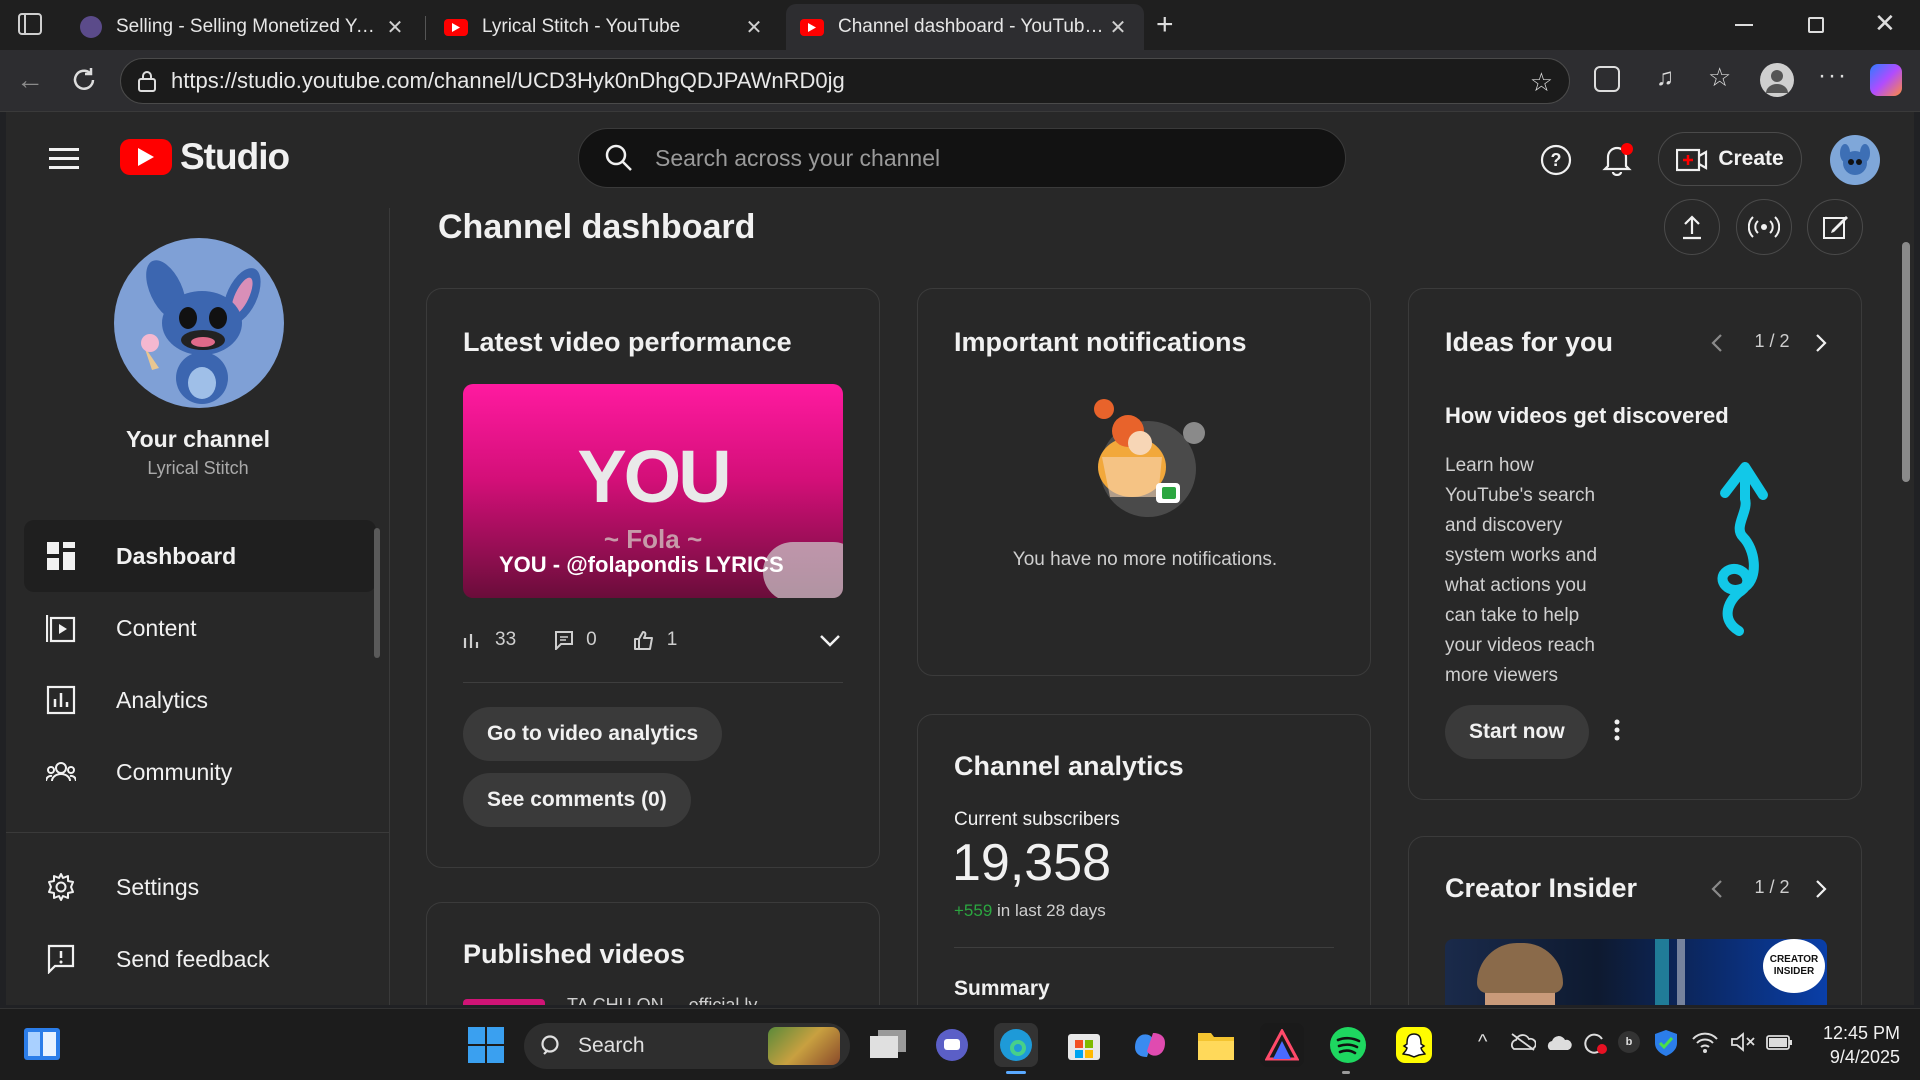 Image resolution: width=1920 pixels, height=1080 pixels. What do you see at coordinates (1636, 972) in the screenshot?
I see `creator-insider-thumbnail: CREATOR INSIDER` at bounding box center [1636, 972].